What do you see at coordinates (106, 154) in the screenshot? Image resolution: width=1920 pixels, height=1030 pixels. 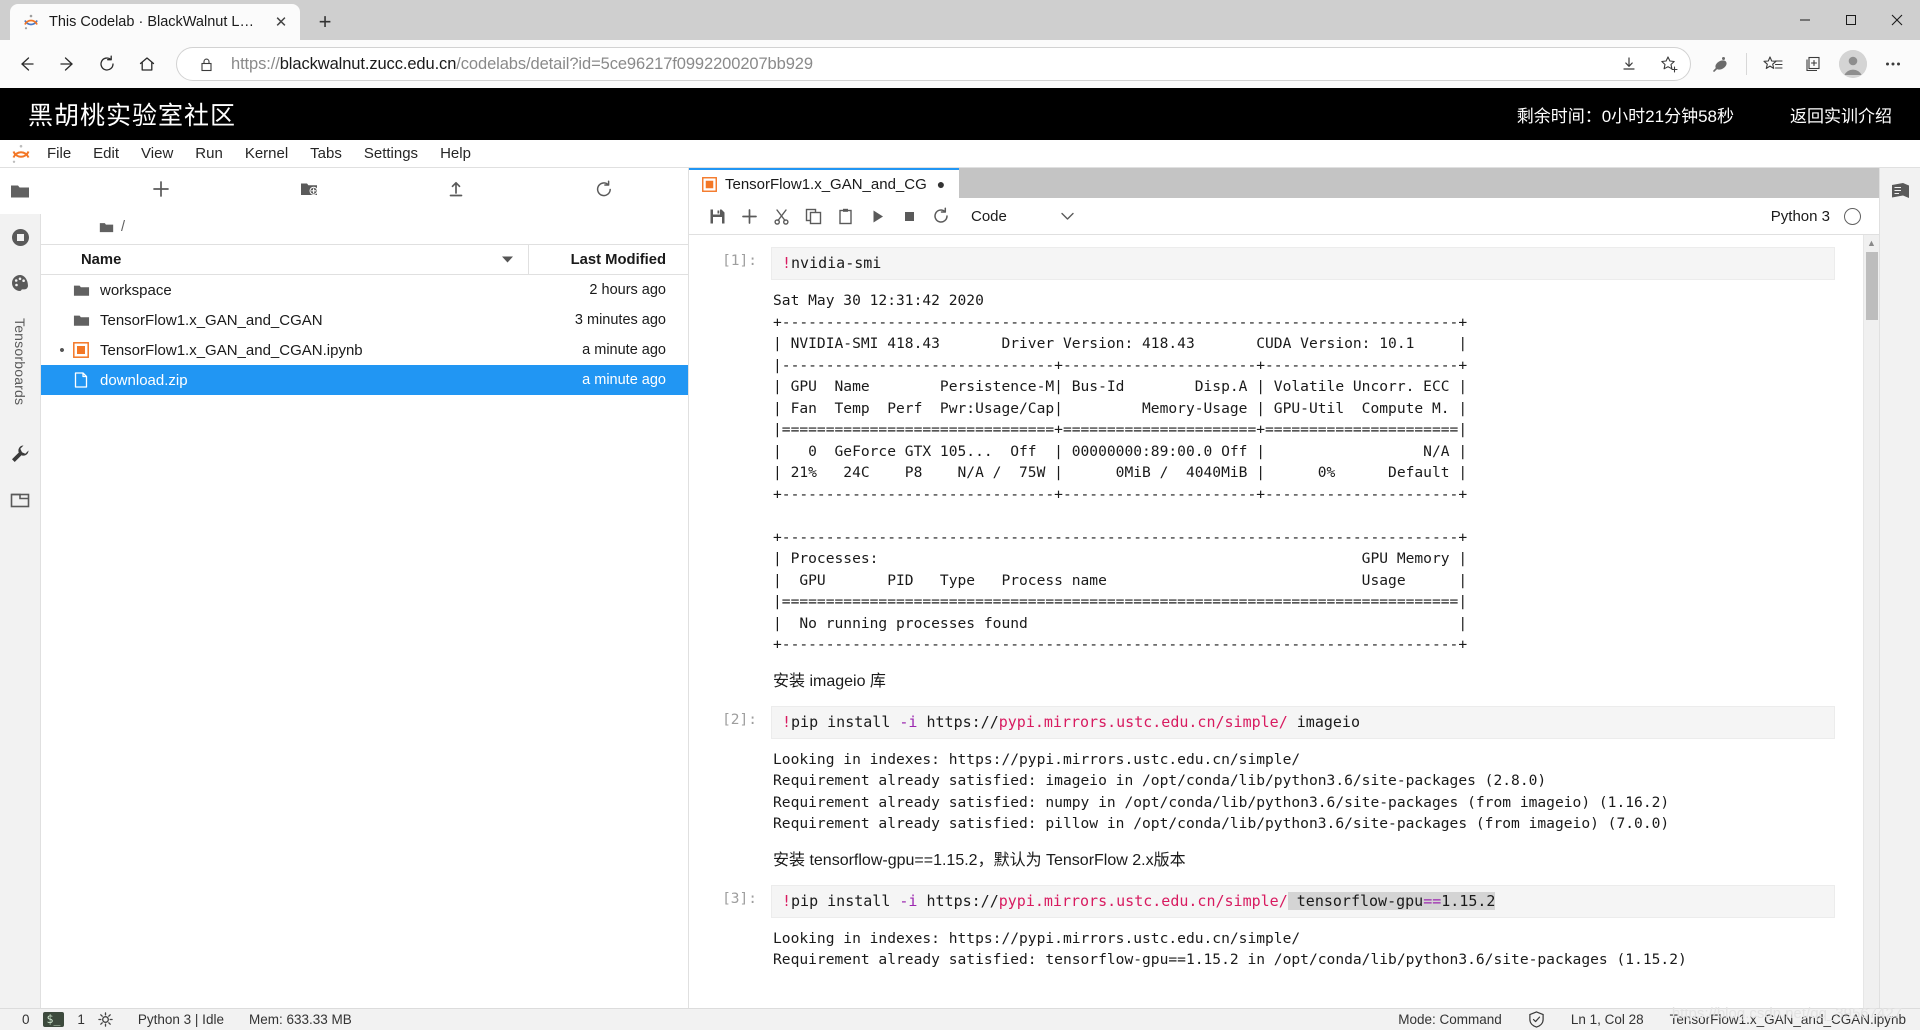 I see `menu-edit: Edit` at bounding box center [106, 154].